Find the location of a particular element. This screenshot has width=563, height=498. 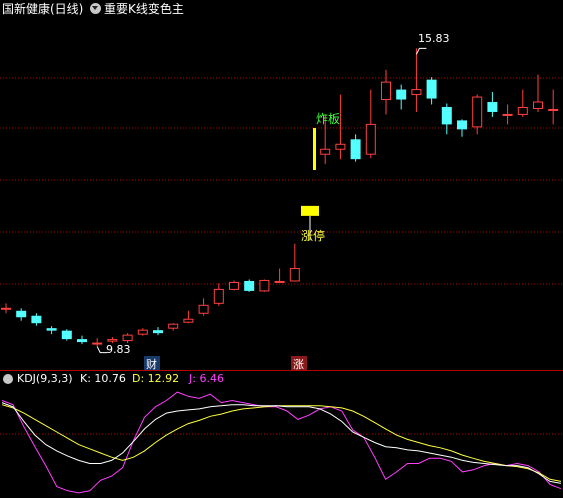

zhang-label: 涨 is located at coordinates (298, 364).